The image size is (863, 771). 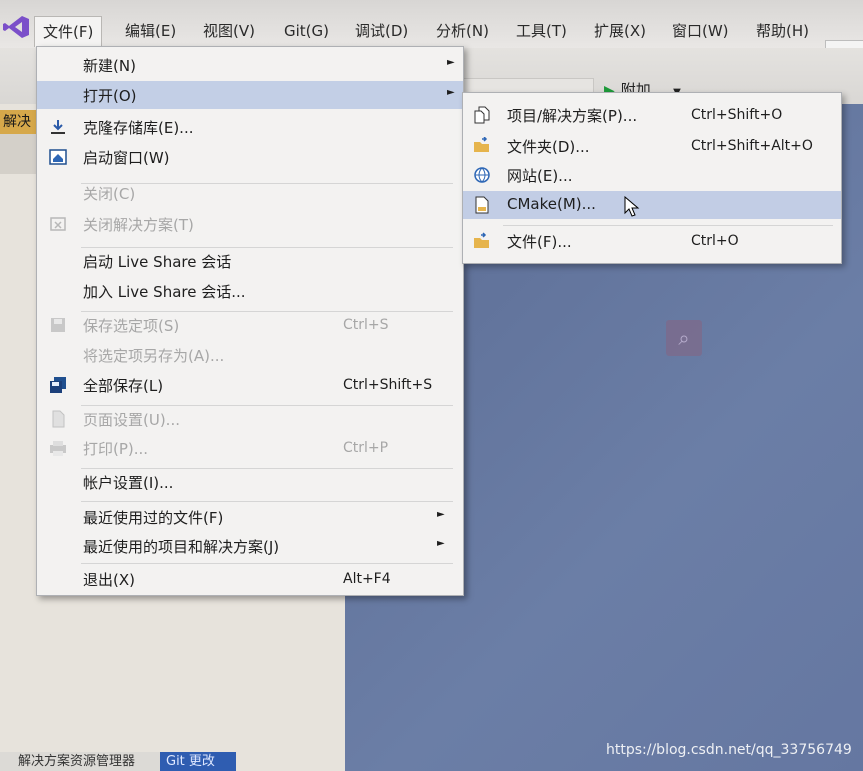 What do you see at coordinates (150, 31) in the screenshot?
I see `menu-edit: 编辑(E)` at bounding box center [150, 31].